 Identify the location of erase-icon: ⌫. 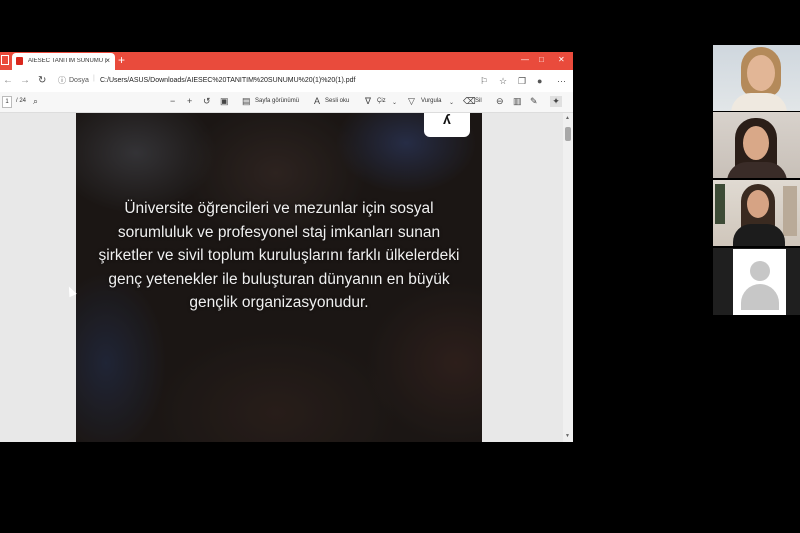
(469, 101).